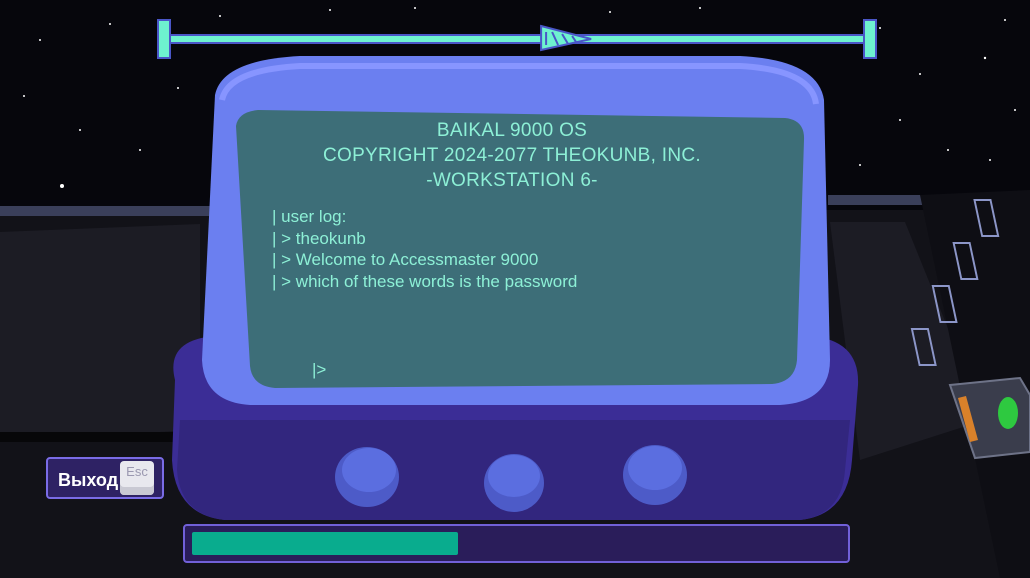 The height and width of the screenshot is (578, 1030). What do you see at coordinates (325, 543) in the screenshot?
I see `progress-fill` at bounding box center [325, 543].